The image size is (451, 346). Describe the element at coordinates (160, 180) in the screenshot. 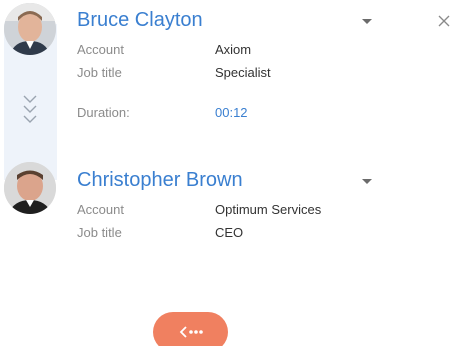

I see `contact-name-link: Christopher Brown` at that location.